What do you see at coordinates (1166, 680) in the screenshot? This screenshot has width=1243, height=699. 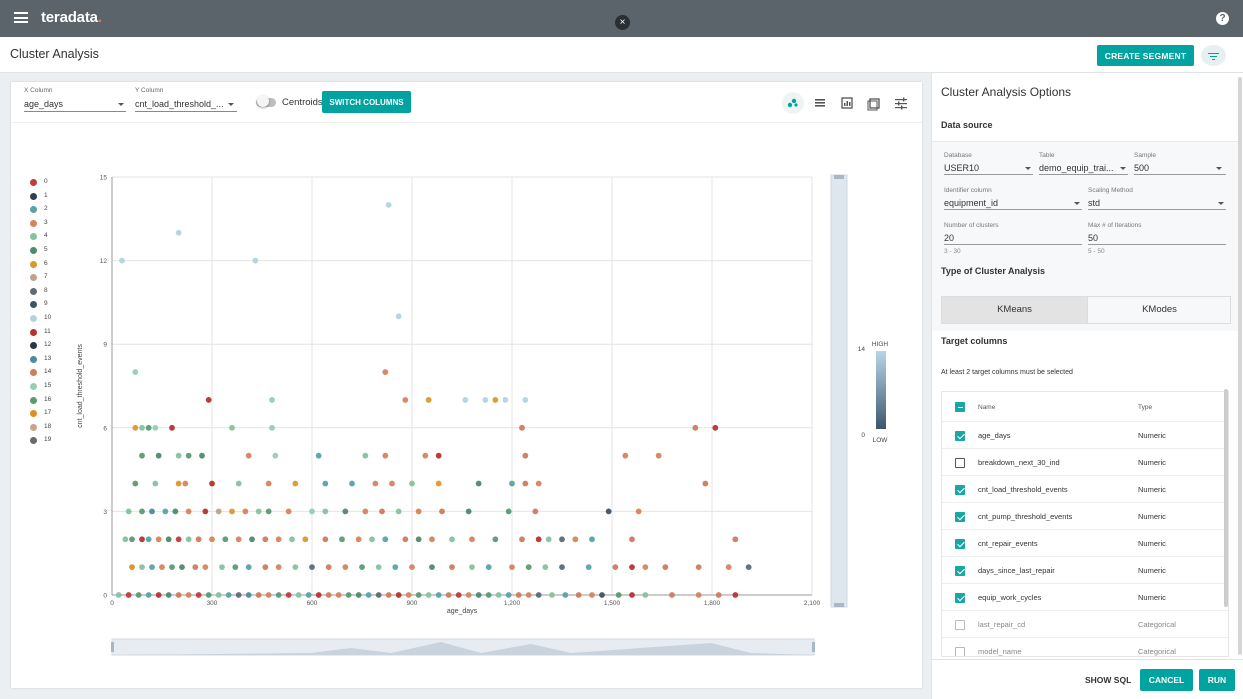 I see `cancel-button: CANCEL` at bounding box center [1166, 680].